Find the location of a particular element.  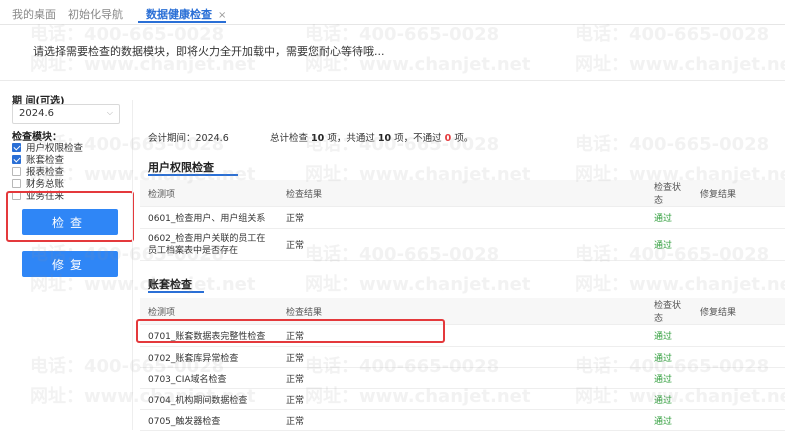

watermark-phone: 电话：400-665-0028 is located at coordinates (672, 144).